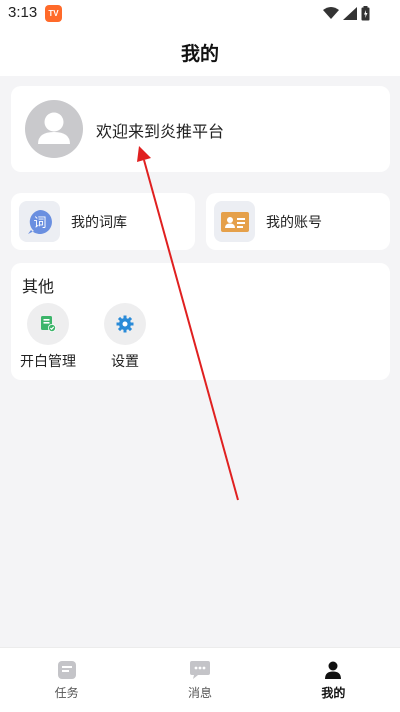 The height and width of the screenshot is (712, 400). I want to click on status-icons, so click(346, 13).